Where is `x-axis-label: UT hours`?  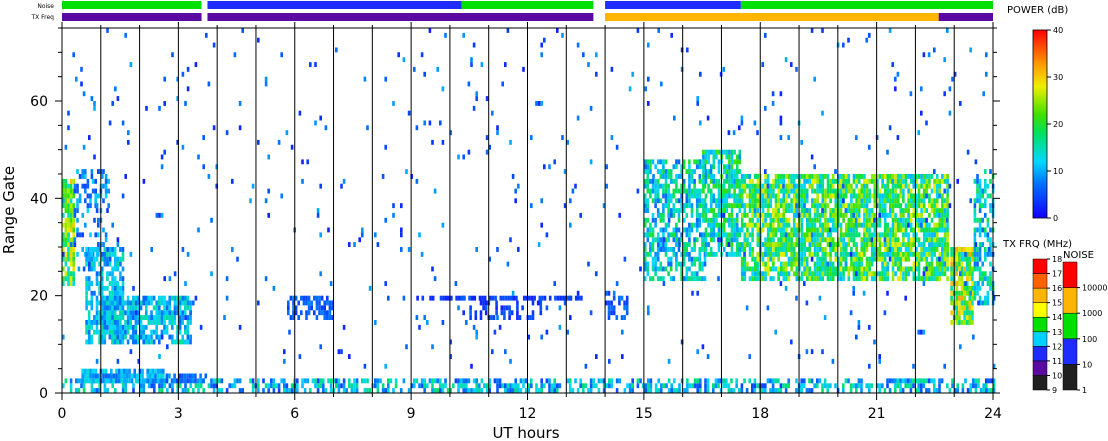
x-axis-label: UT hours is located at coordinates (525, 432).